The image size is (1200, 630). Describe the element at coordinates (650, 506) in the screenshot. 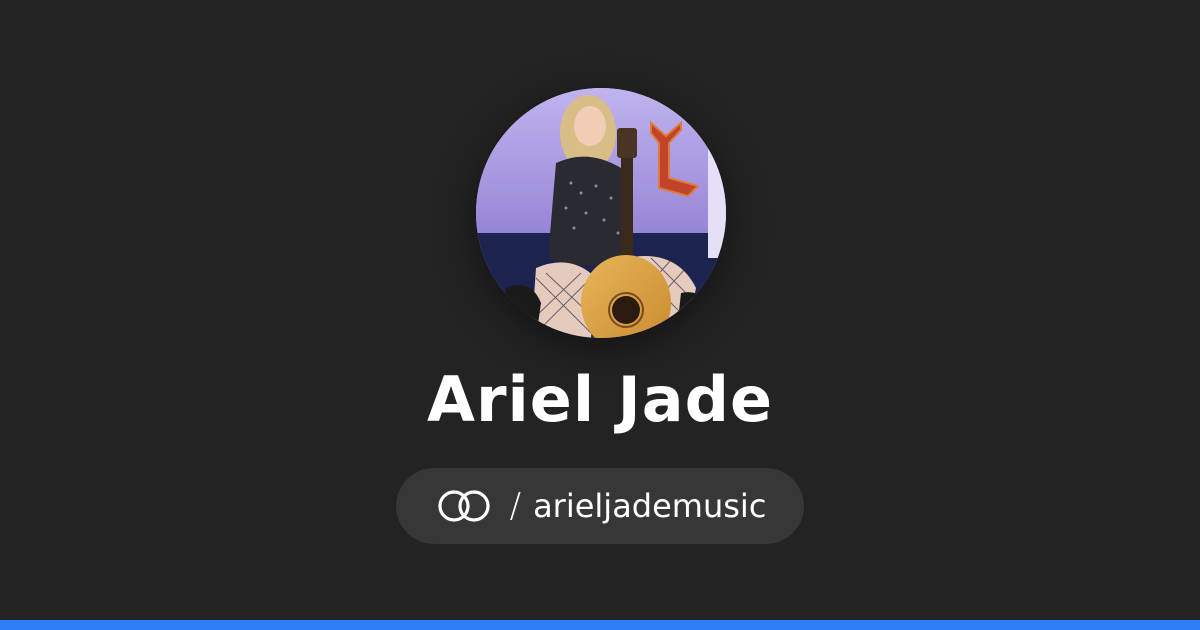

I see `handle-username: arieljademusic` at that location.